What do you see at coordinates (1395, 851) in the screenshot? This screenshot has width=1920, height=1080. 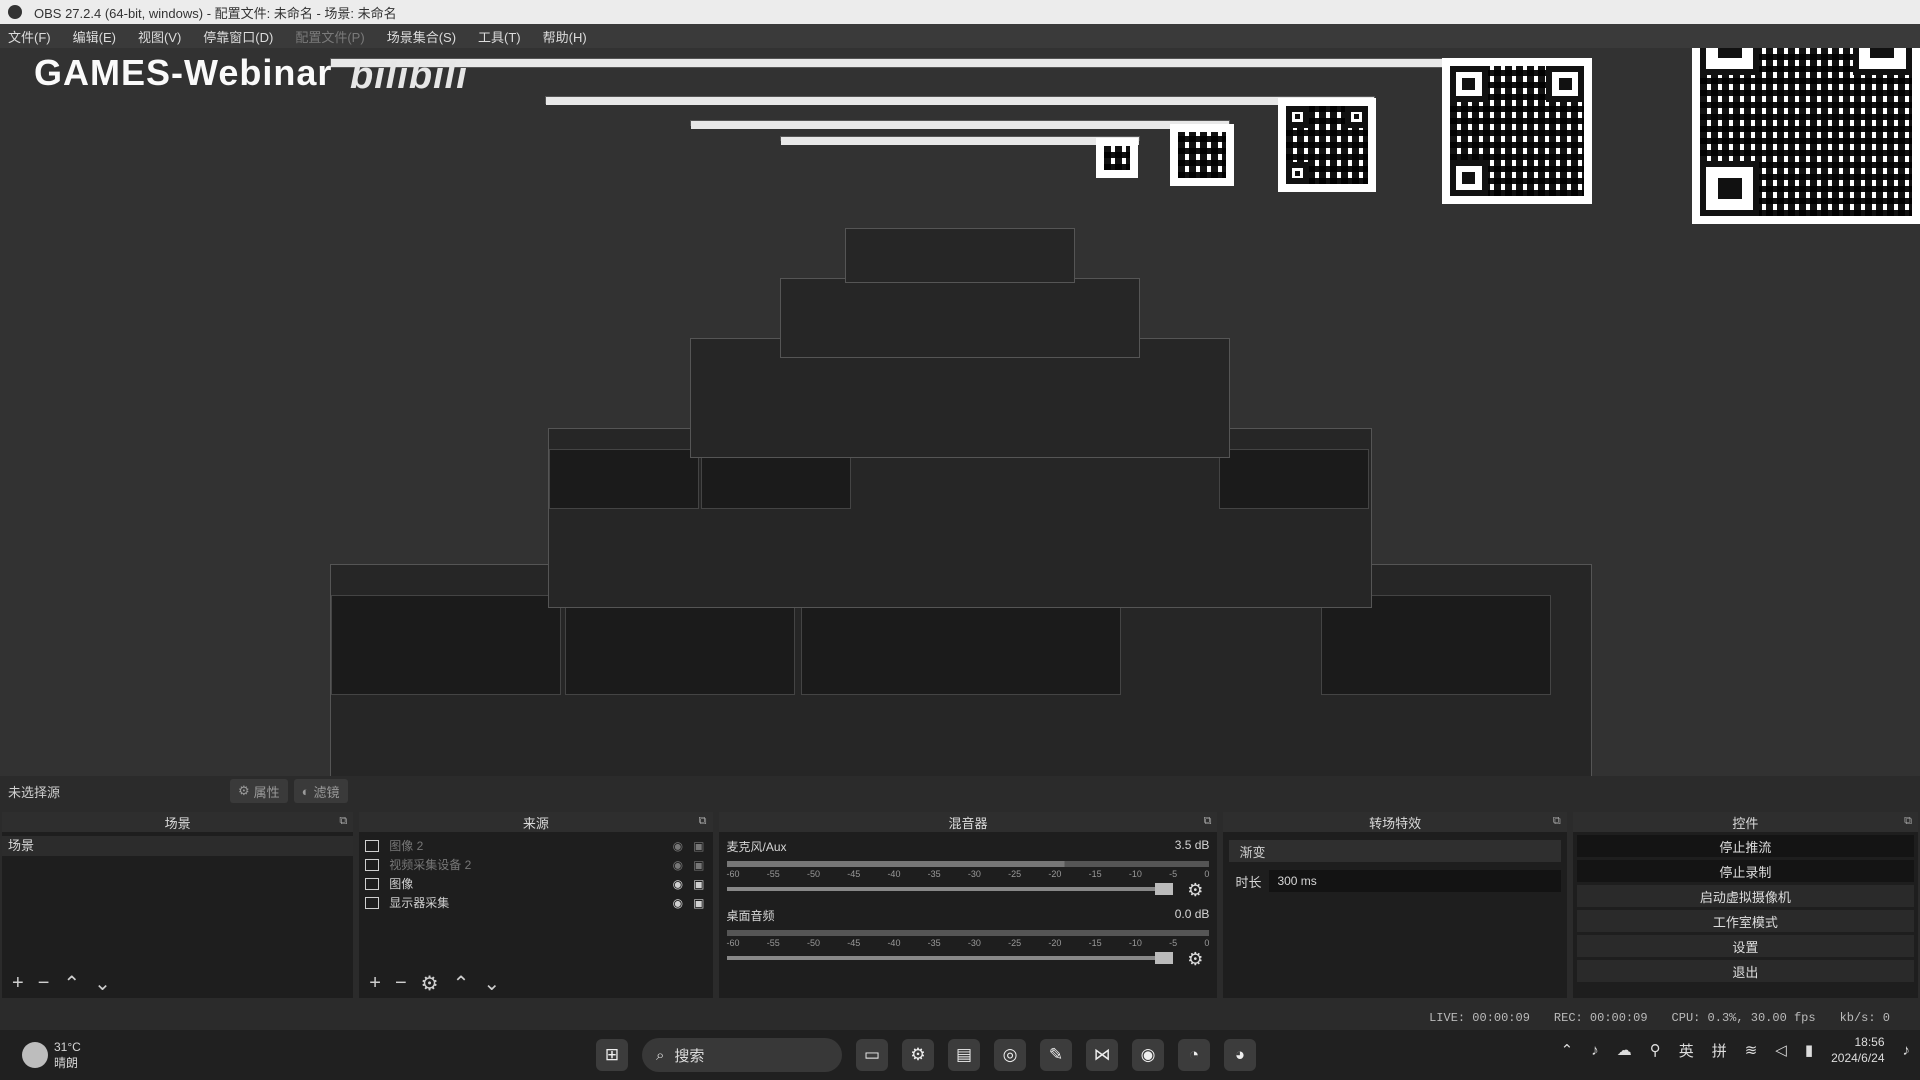 I see `transition-select: 渐变` at bounding box center [1395, 851].